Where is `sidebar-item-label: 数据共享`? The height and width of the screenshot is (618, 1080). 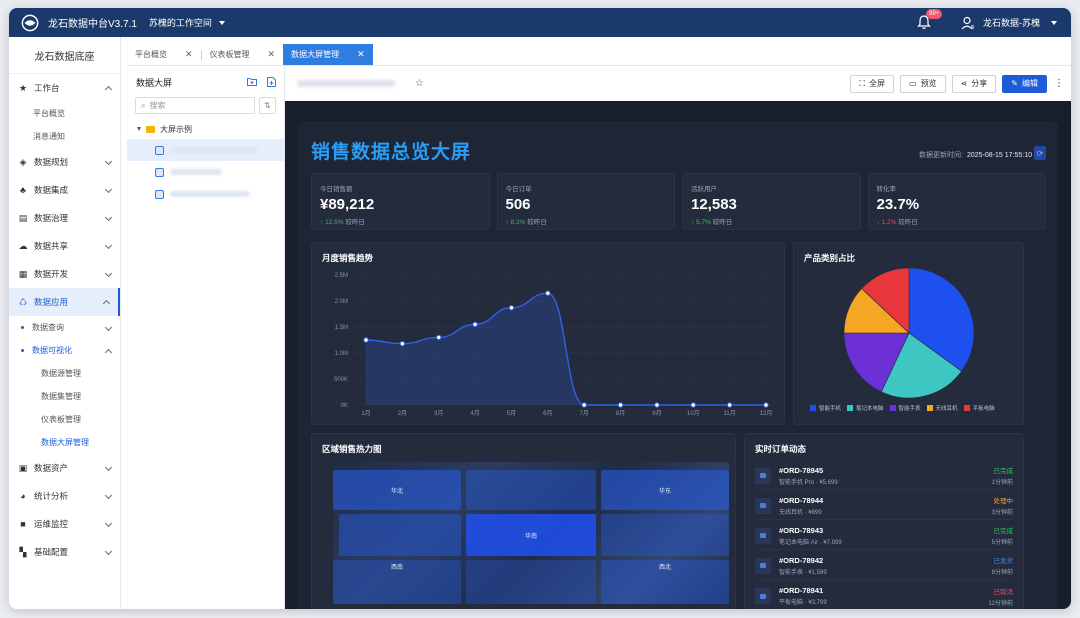 sidebar-item-label: 数据共享 is located at coordinates (51, 246).